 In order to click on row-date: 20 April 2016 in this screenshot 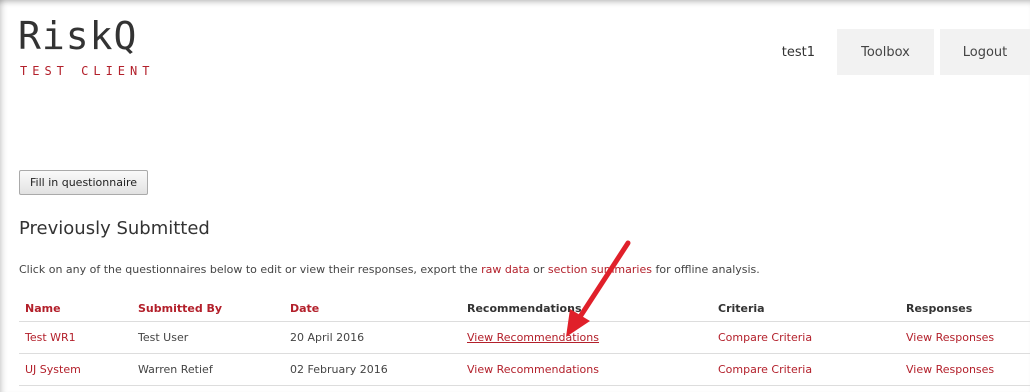, I will do `click(372, 337)`.